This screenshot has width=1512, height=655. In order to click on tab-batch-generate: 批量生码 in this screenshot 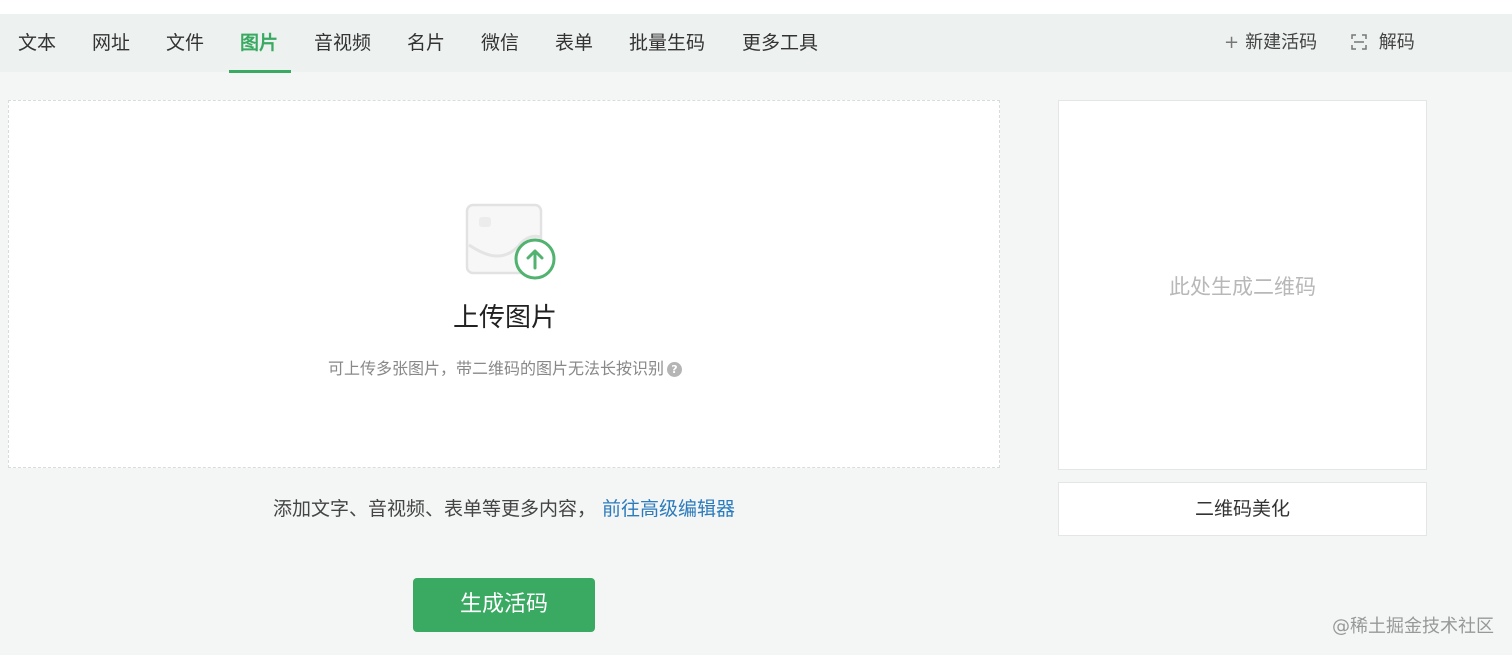, I will do `click(667, 43)`.